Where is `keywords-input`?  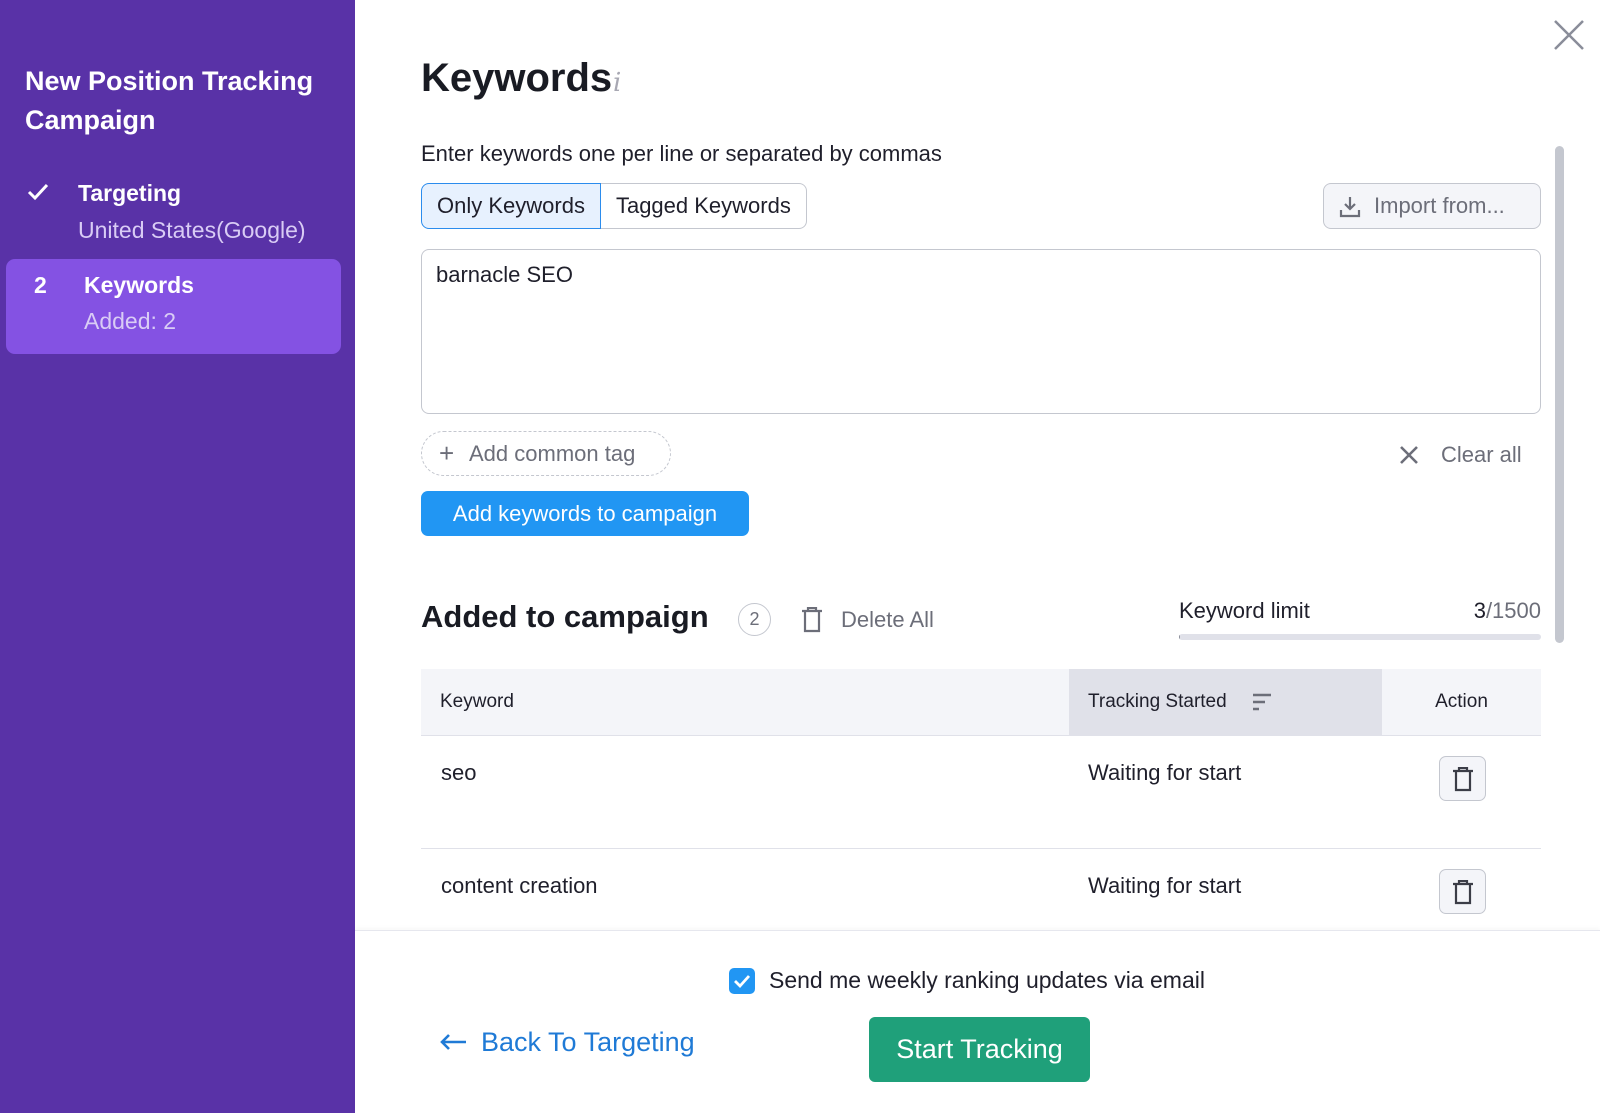
keywords-input is located at coordinates (981, 331).